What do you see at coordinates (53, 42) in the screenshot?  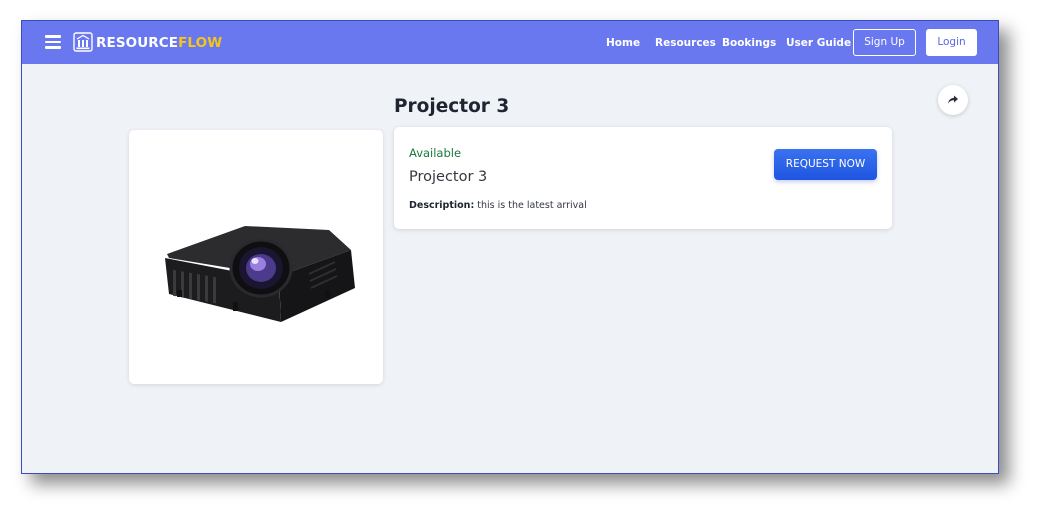 I see `menu-icon` at bounding box center [53, 42].